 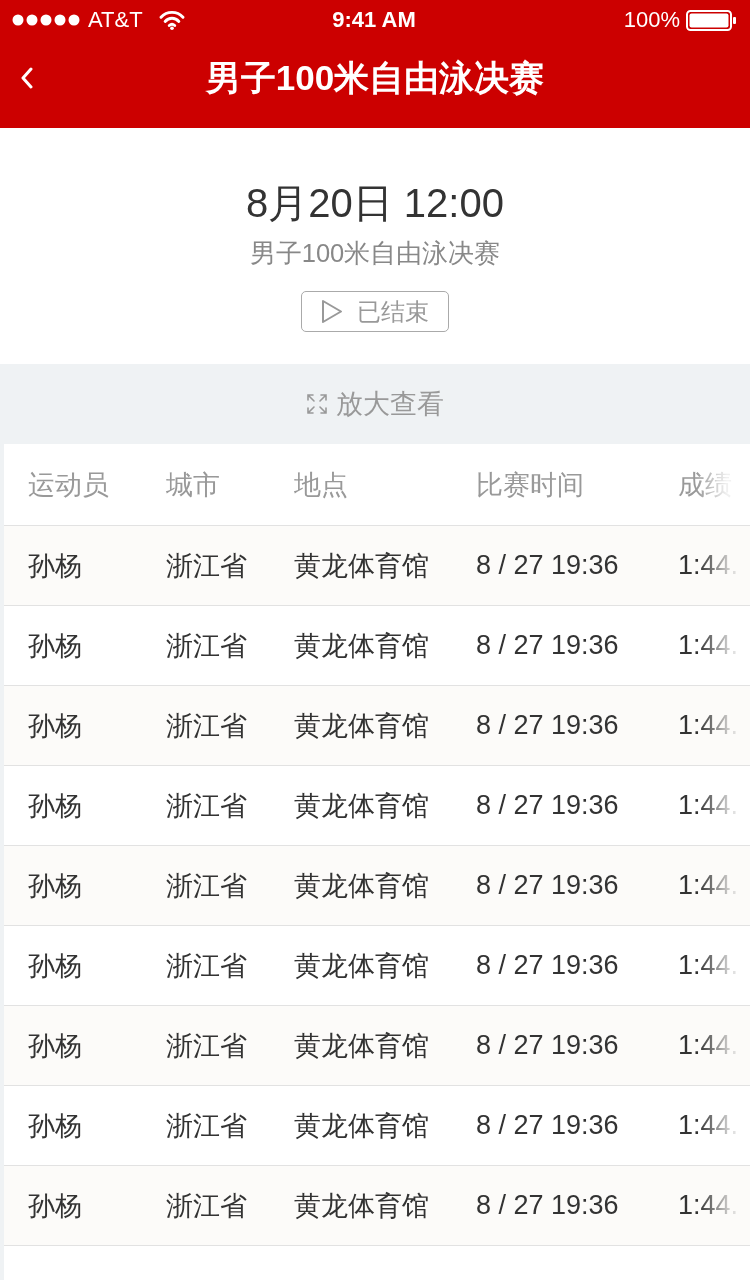 What do you see at coordinates (46, 20) in the screenshot?
I see `signal-icon` at bounding box center [46, 20].